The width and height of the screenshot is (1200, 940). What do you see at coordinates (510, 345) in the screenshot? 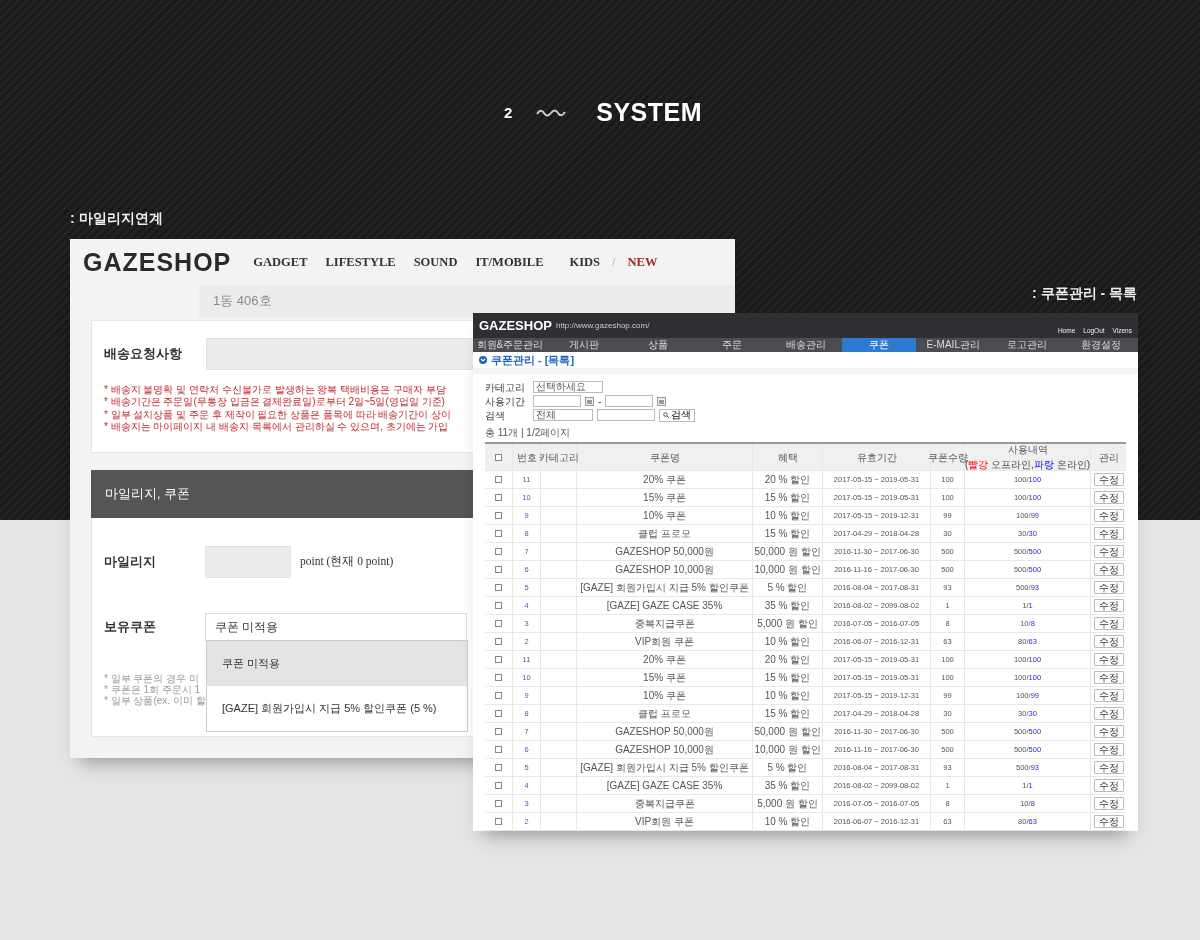
I see `nav-tab: 회원&주문관리` at bounding box center [510, 345].